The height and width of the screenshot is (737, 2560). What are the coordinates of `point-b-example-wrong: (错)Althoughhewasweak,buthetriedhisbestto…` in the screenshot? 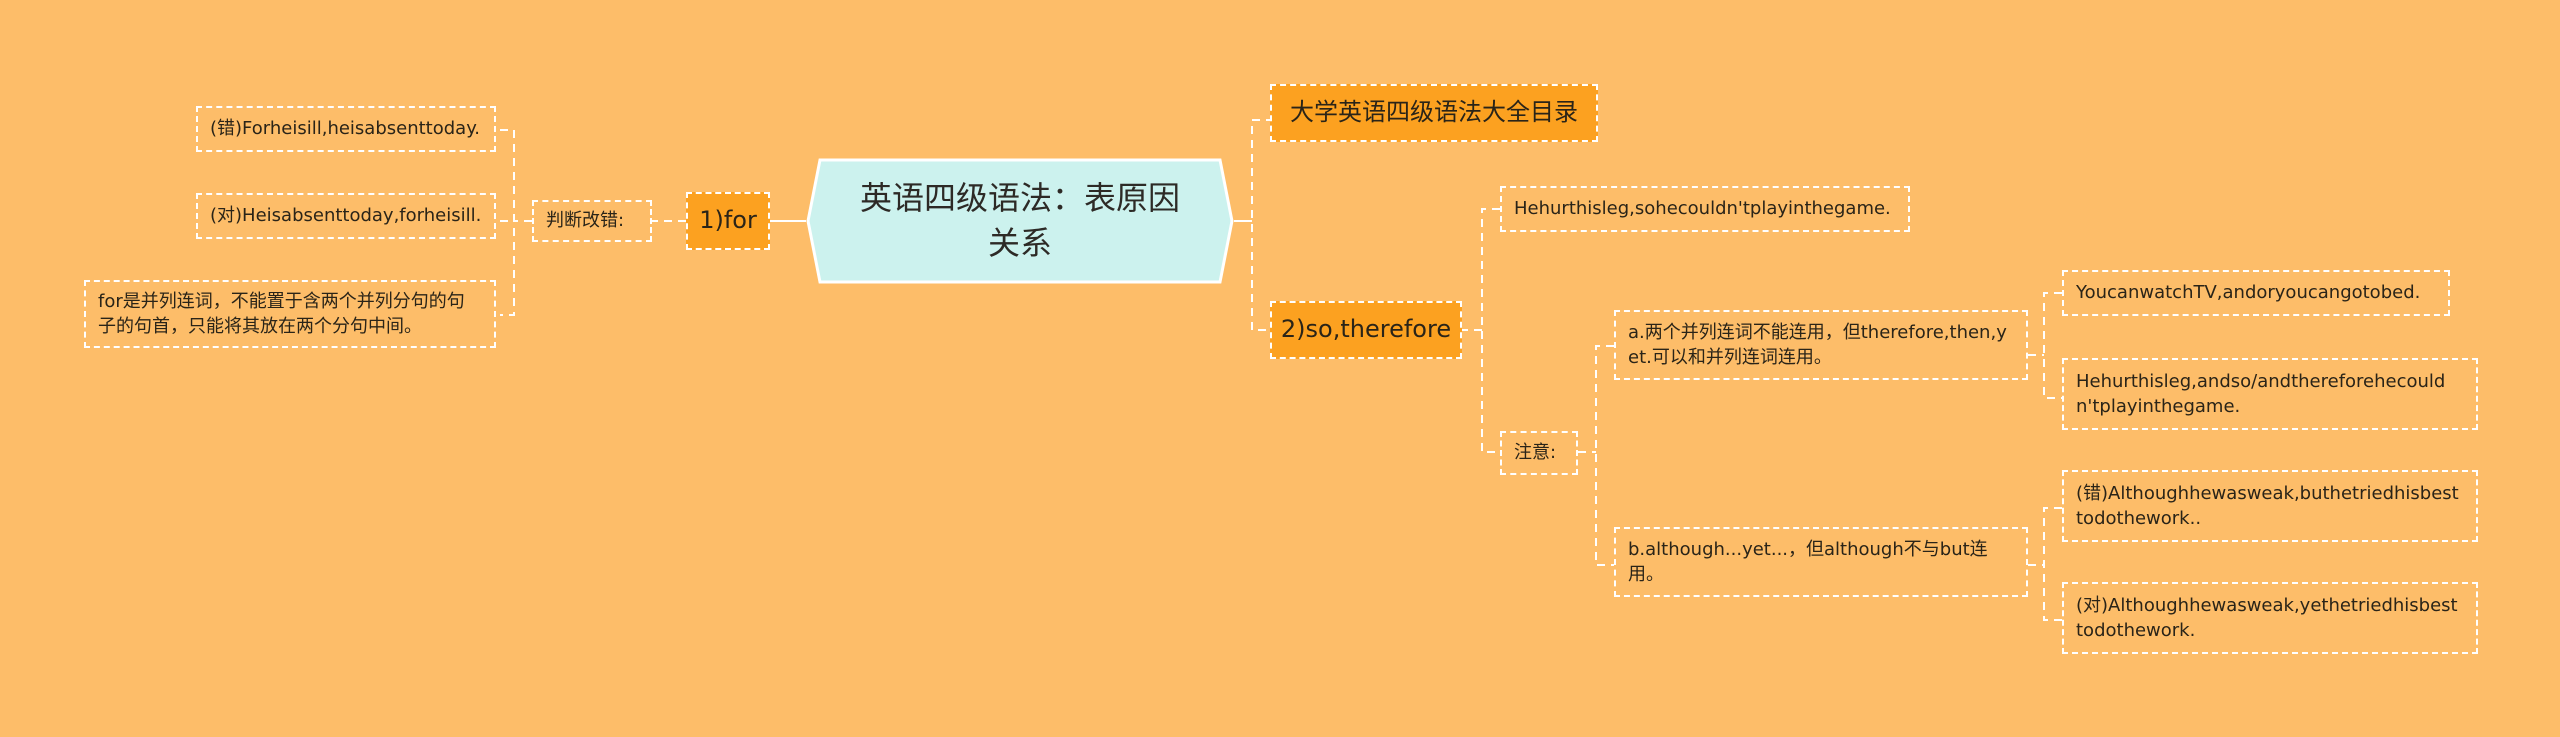 It's located at (2270, 506).